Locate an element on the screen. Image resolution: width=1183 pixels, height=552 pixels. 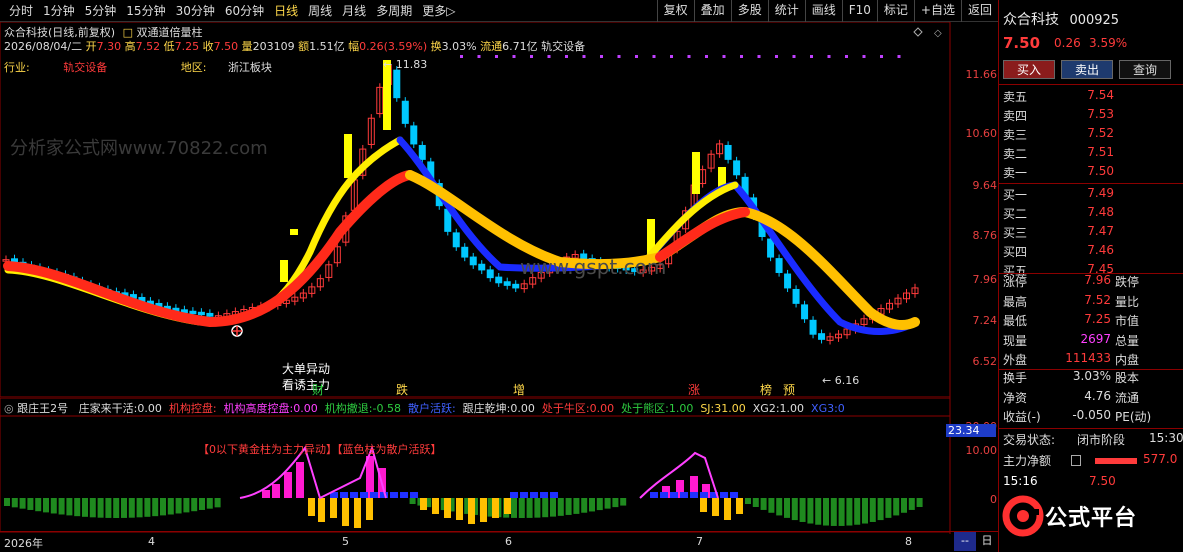
period-tab: 30分钟 is located at coordinates (195, 10).